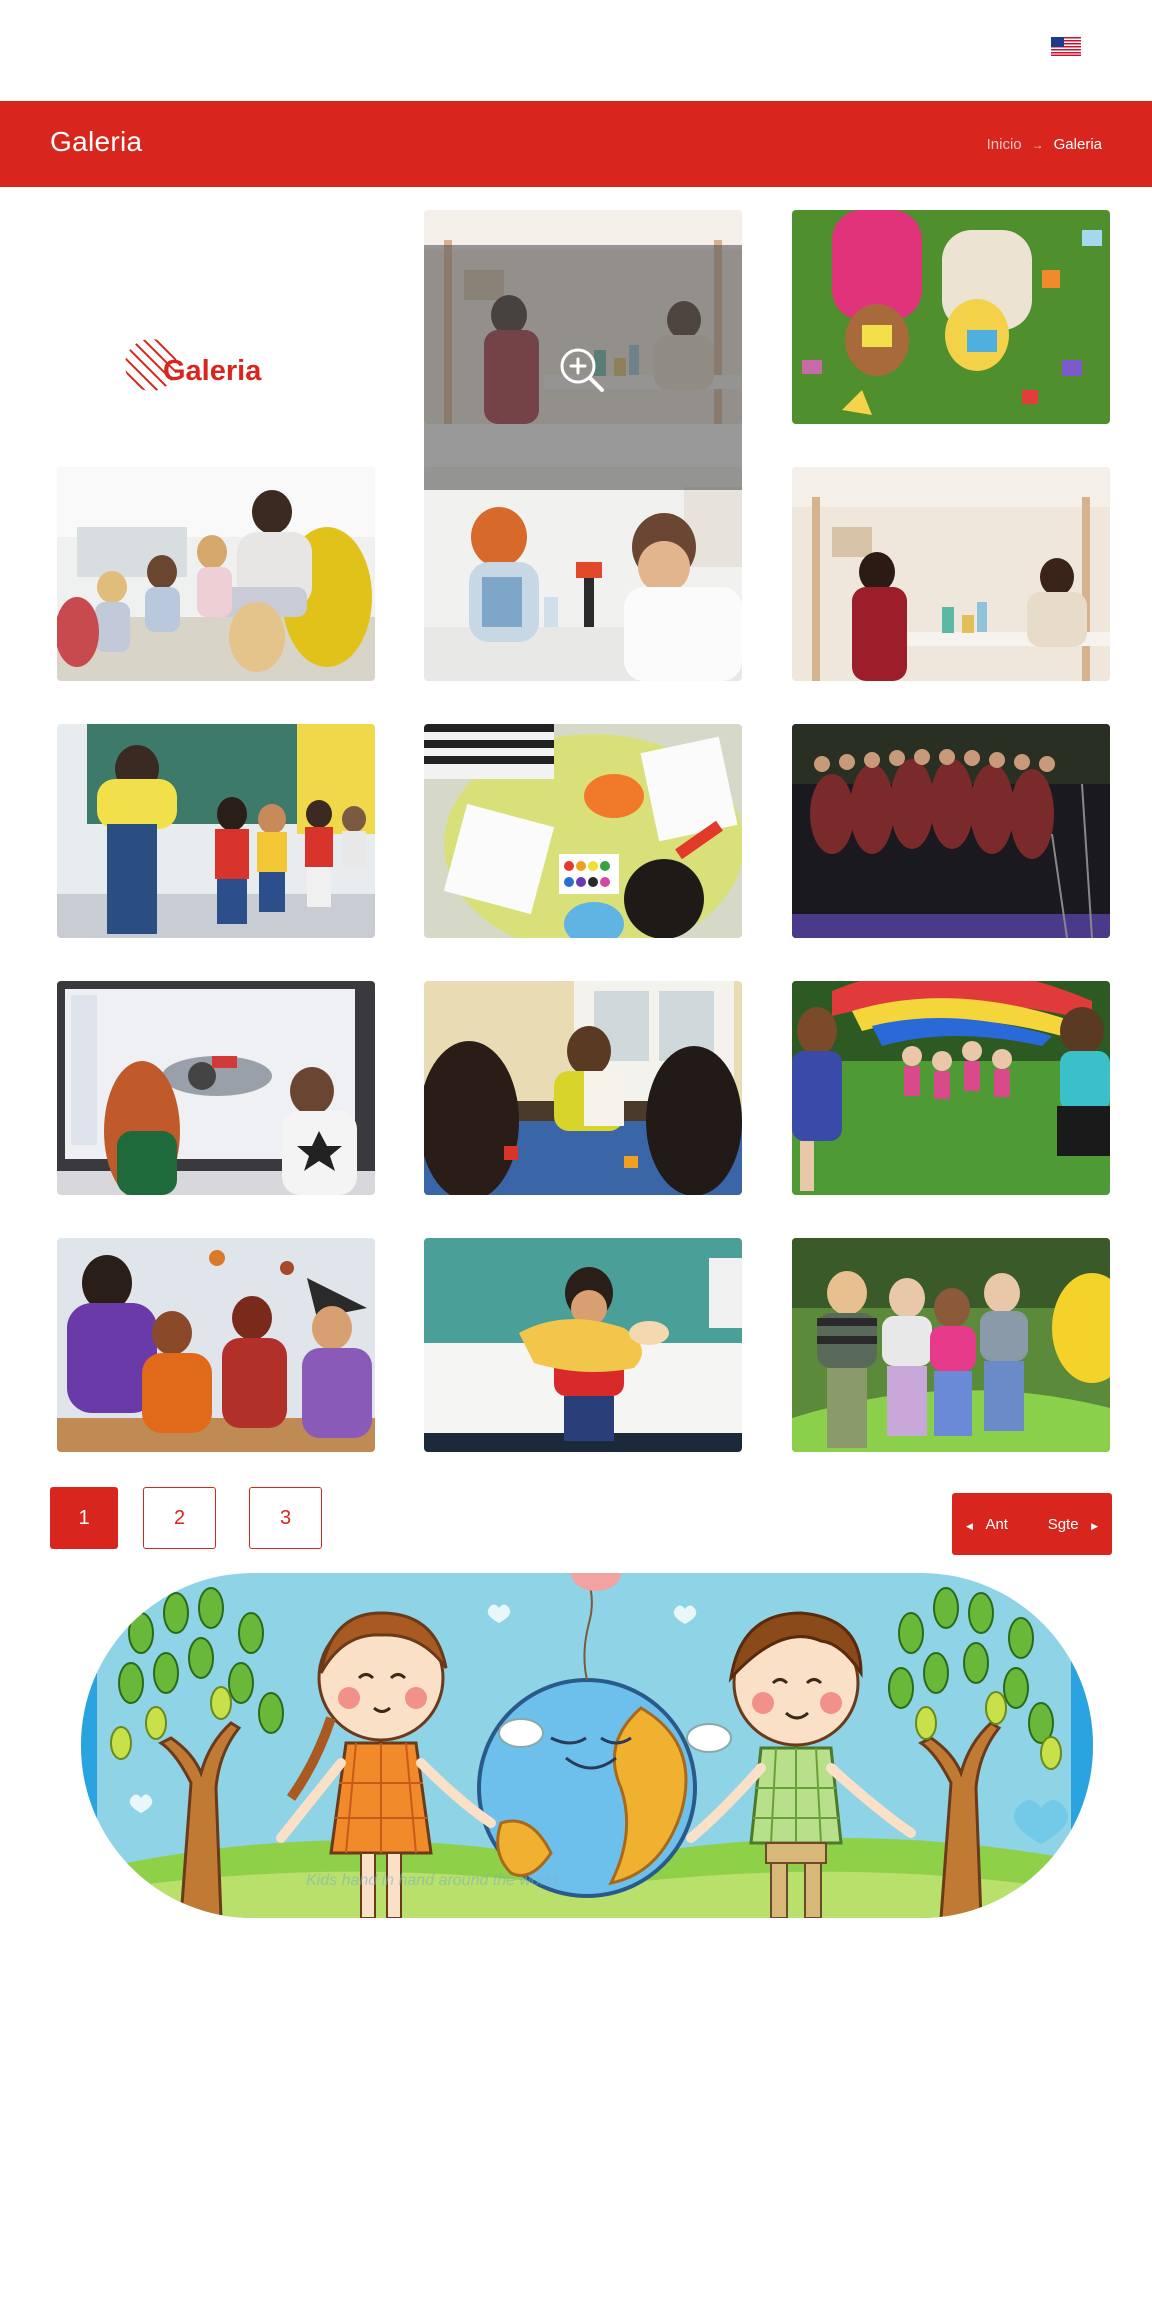 The width and height of the screenshot is (1152, 2317). What do you see at coordinates (996, 1524) in the screenshot?
I see `prev-label: Ant` at bounding box center [996, 1524].